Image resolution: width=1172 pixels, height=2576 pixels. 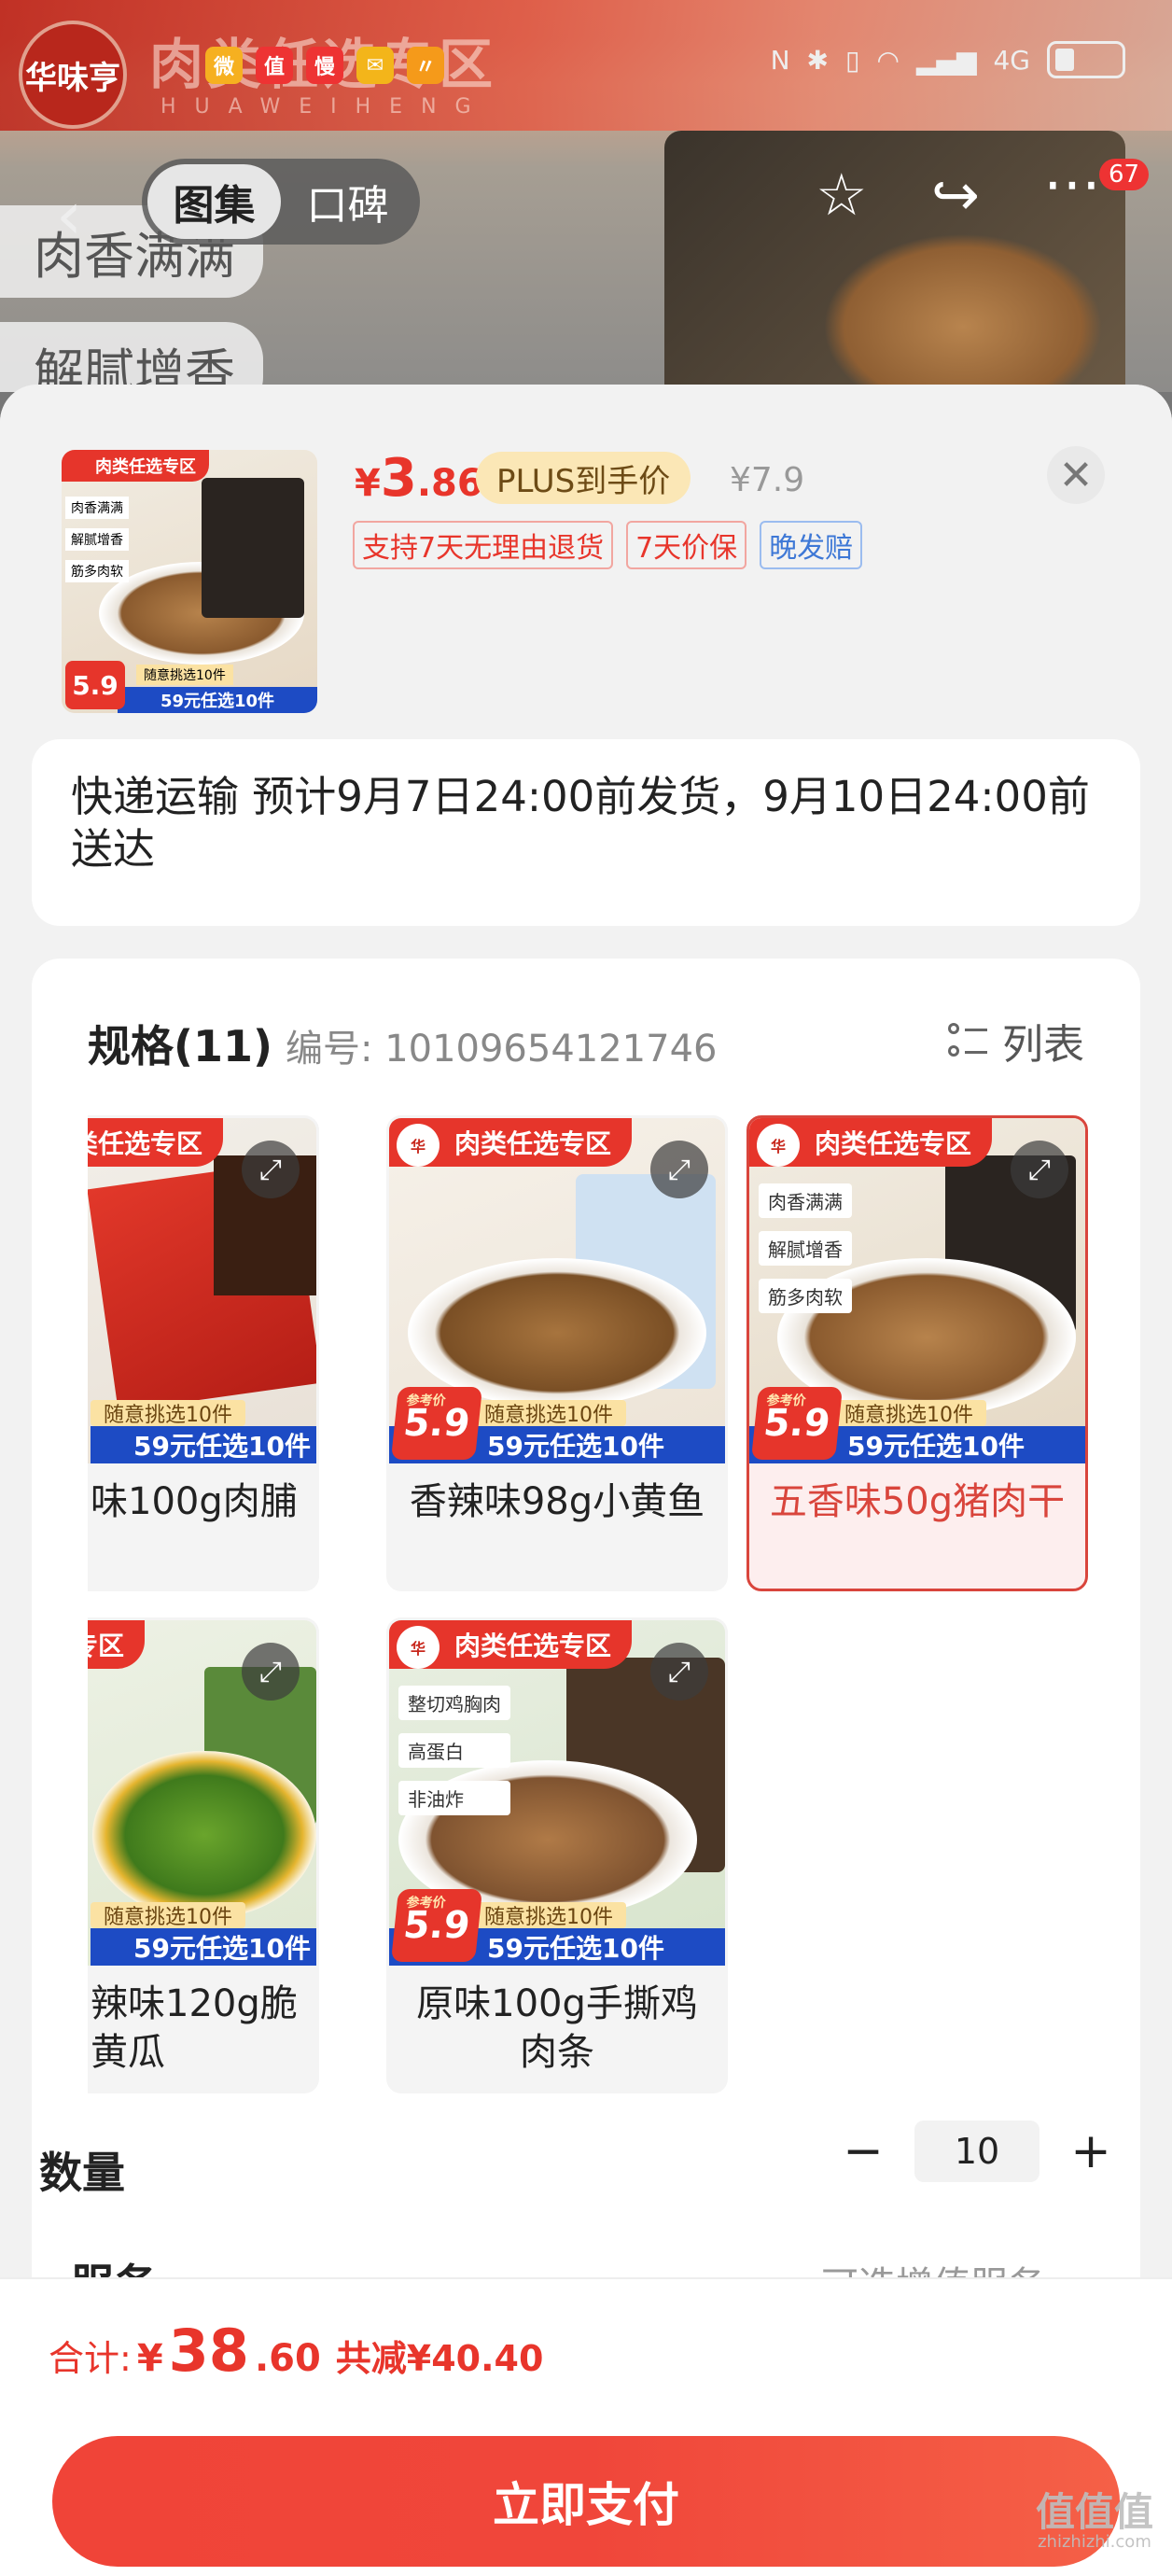 What do you see at coordinates (184, 675) in the screenshot?
I see `thumb-band-top: 随意挑选10件` at bounding box center [184, 675].